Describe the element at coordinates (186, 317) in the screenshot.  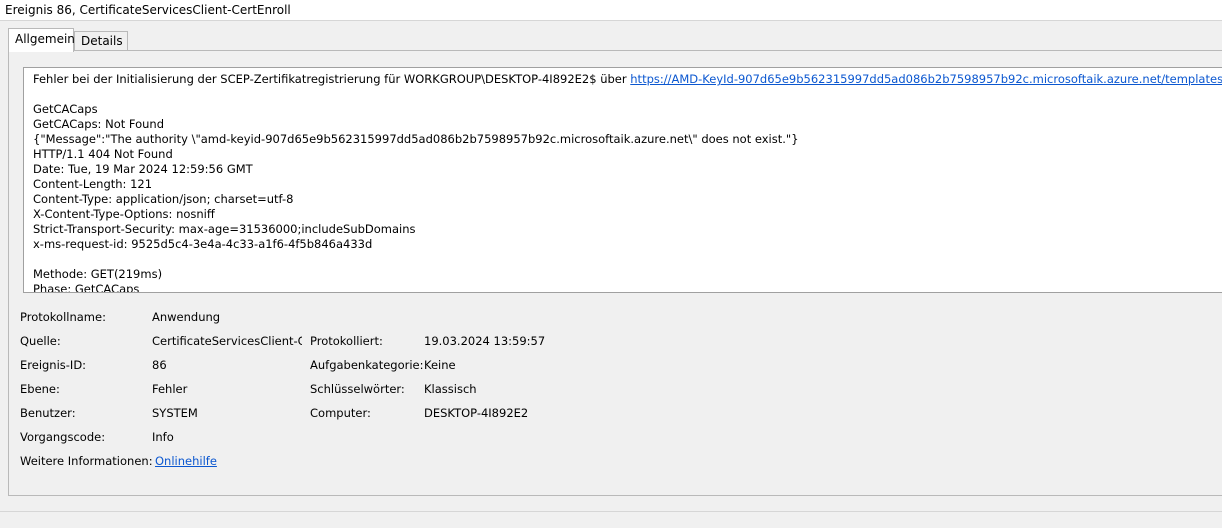
I see `protokollname-value: Anwendung` at that location.